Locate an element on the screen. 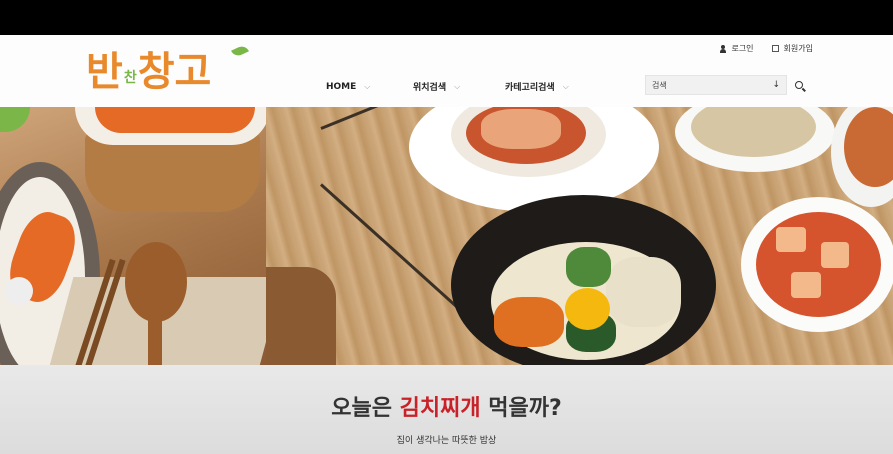  user-icon is located at coordinates (723, 48).